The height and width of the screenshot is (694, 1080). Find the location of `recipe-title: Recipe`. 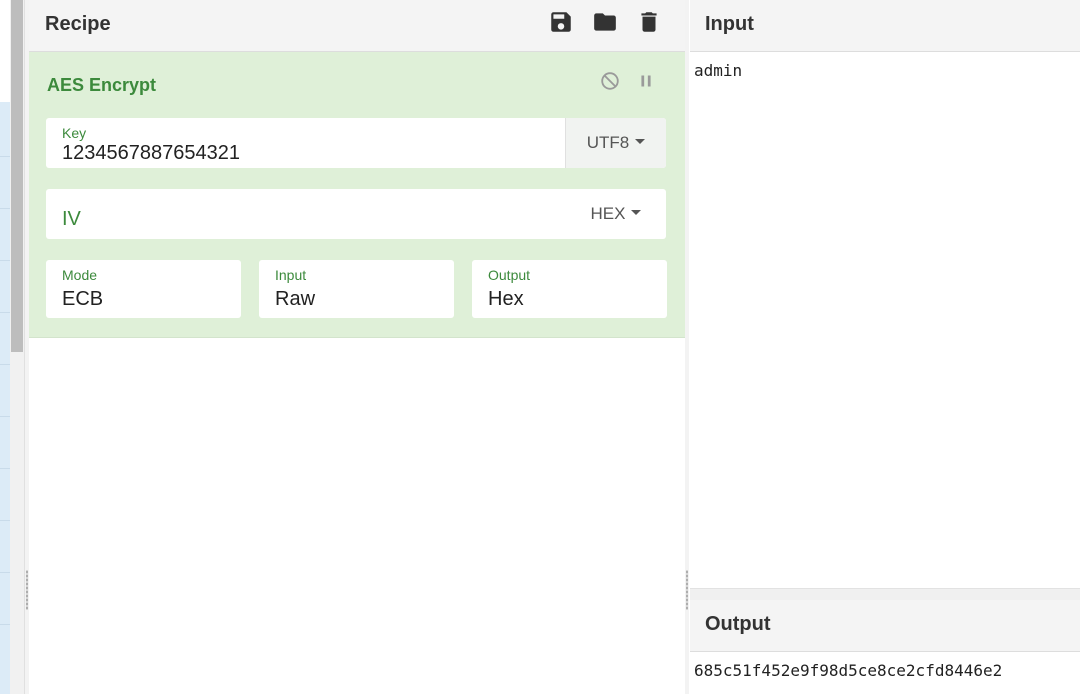

recipe-title: Recipe is located at coordinates (78, 24).